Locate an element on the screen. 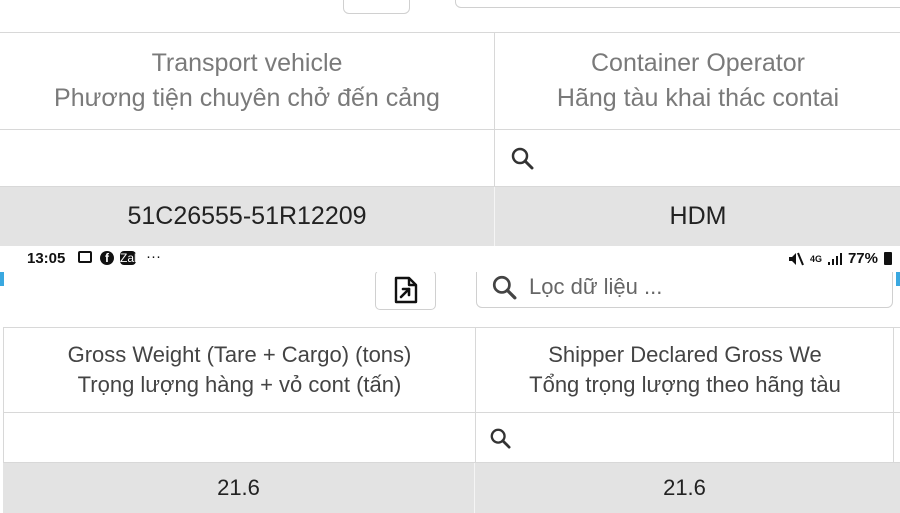  filter-cell-transport-vehicle is located at coordinates (247, 158).